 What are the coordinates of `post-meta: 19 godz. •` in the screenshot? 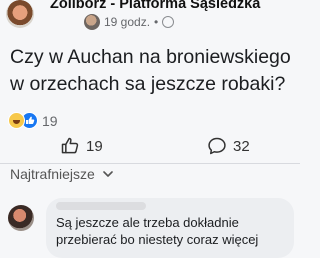 It's located at (129, 22).